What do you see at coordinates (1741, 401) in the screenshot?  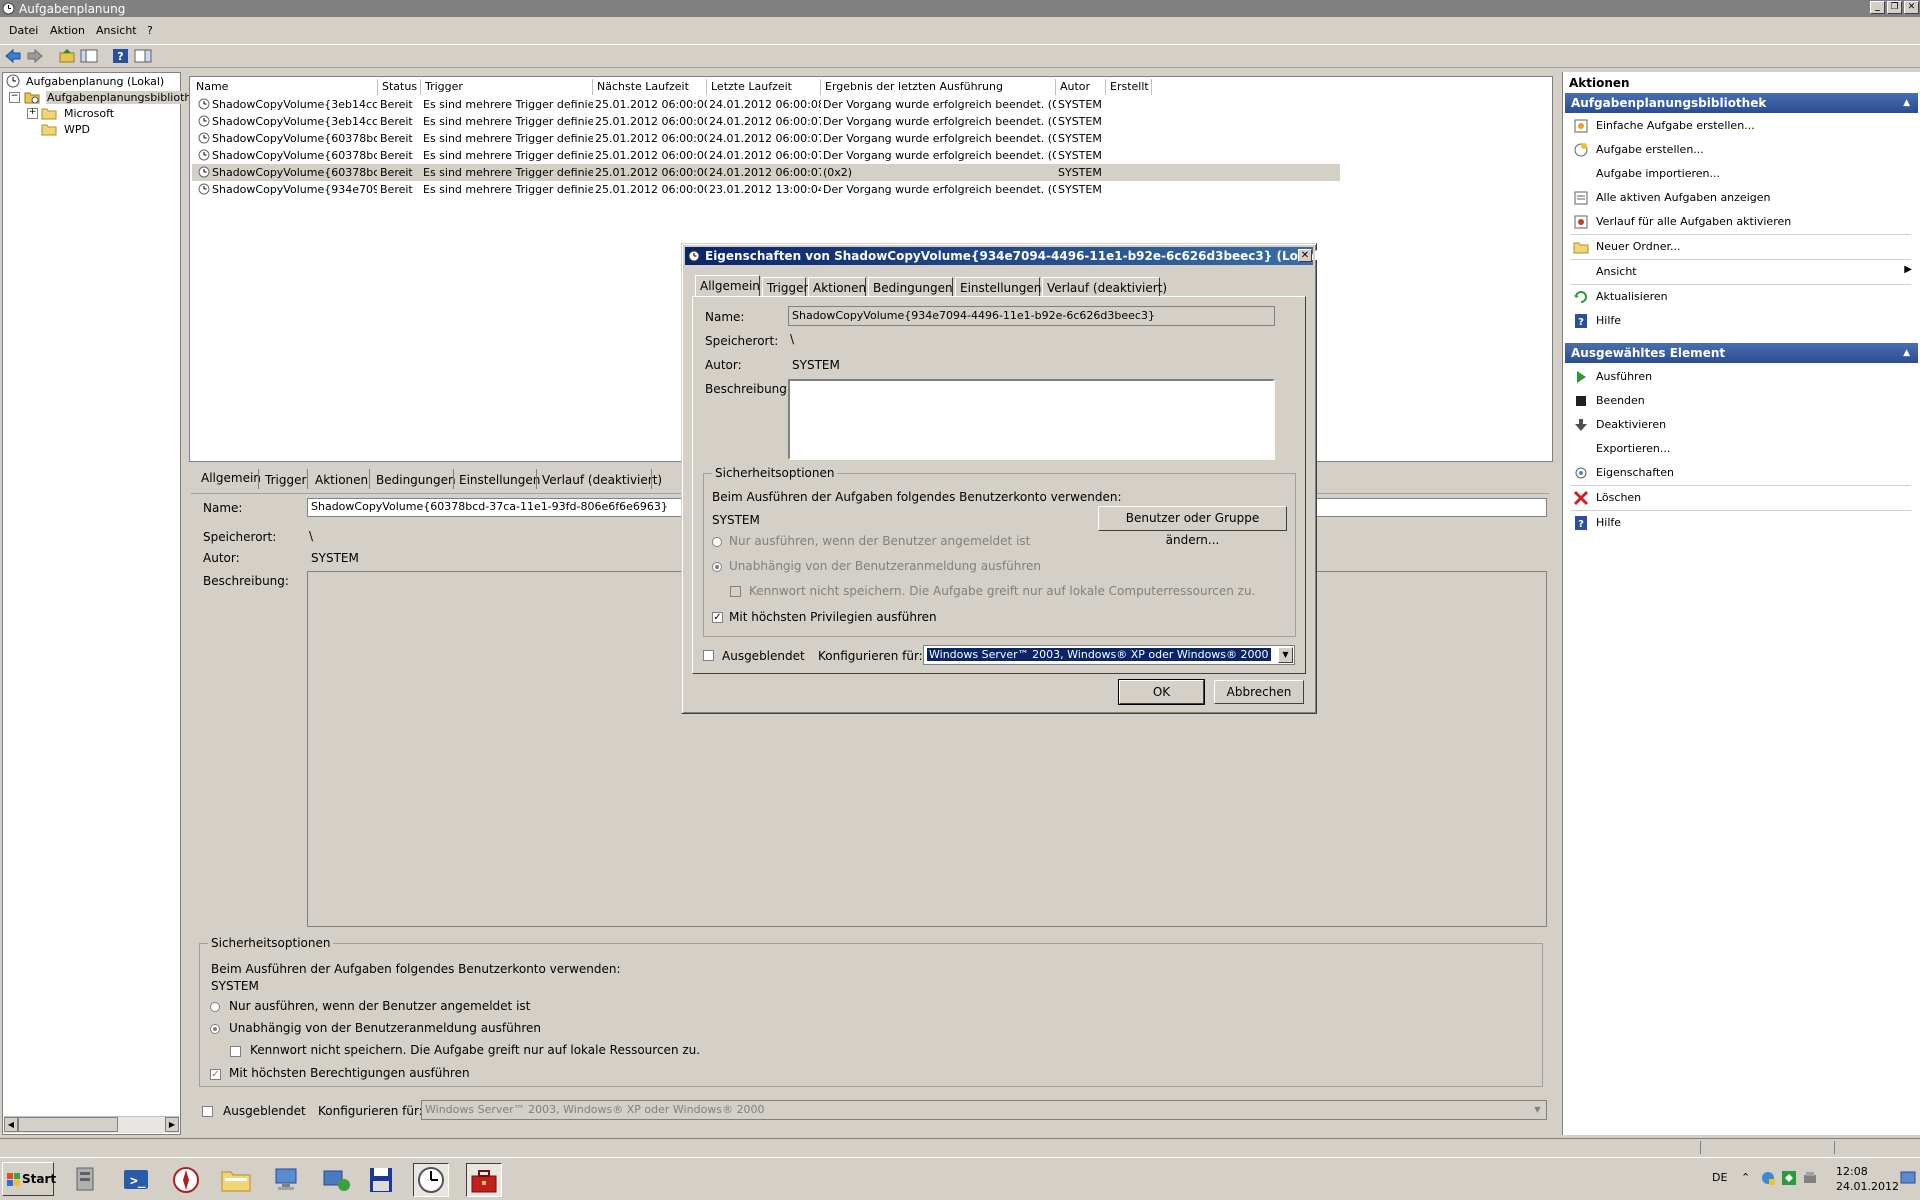 I see `selected-action-item: Beenden` at bounding box center [1741, 401].